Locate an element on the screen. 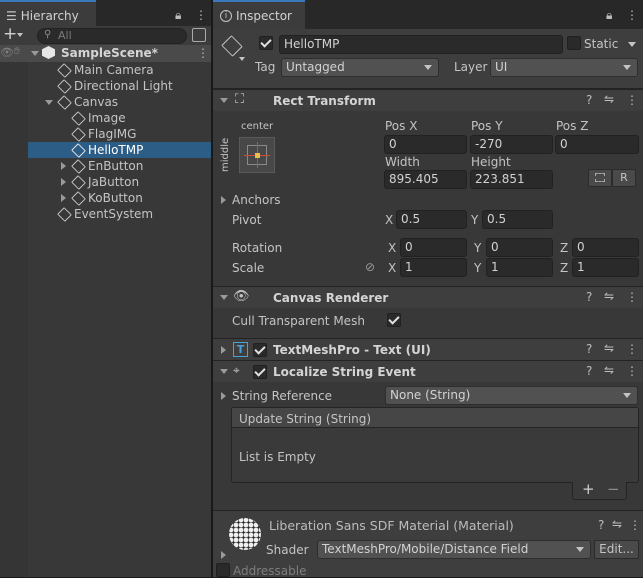  scene-row: 👁︎ ✋︎ SampleScene* ⋮ is located at coordinates (105, 53).